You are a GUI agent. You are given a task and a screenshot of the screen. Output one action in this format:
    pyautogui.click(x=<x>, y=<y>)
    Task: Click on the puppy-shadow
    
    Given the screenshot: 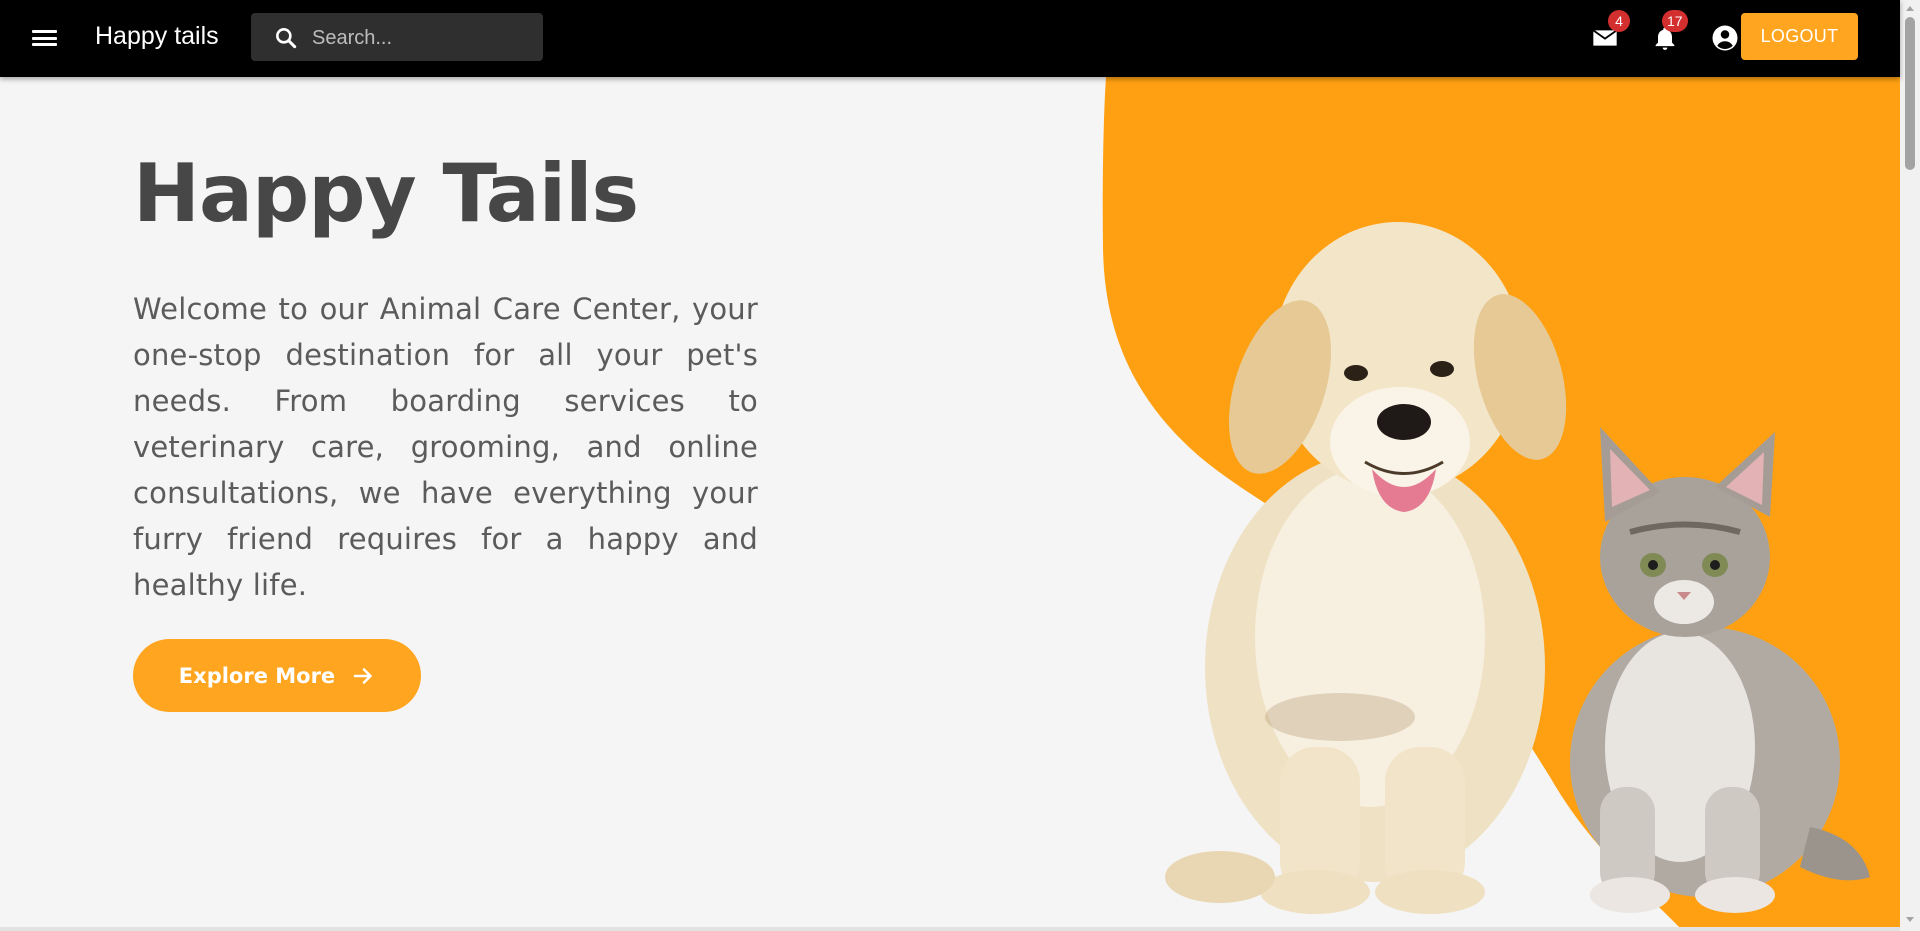 What is the action you would take?
    pyautogui.click(x=1340, y=717)
    